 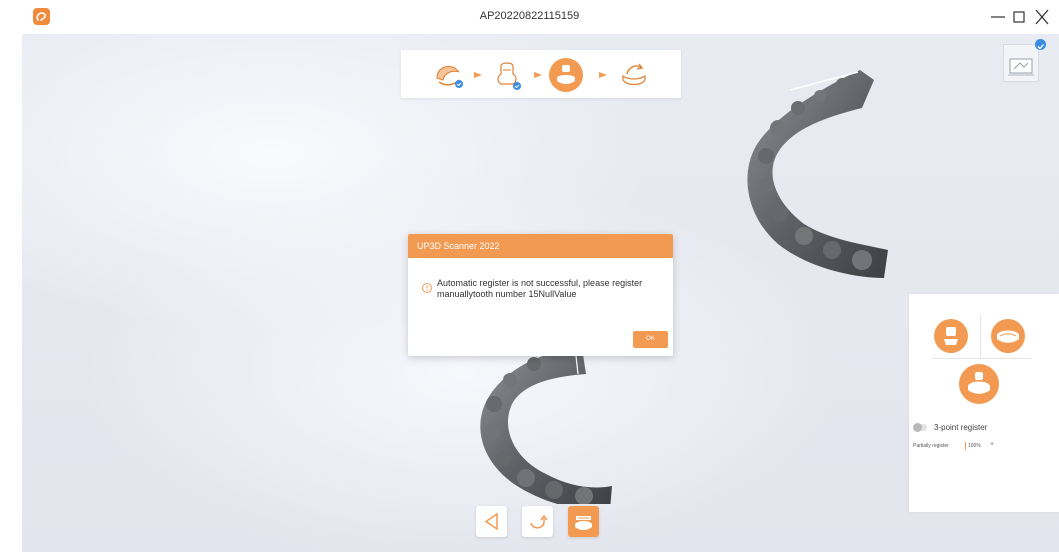 What do you see at coordinates (1021, 63) in the screenshot?
I see `scan-preview-thumbnail` at bounding box center [1021, 63].